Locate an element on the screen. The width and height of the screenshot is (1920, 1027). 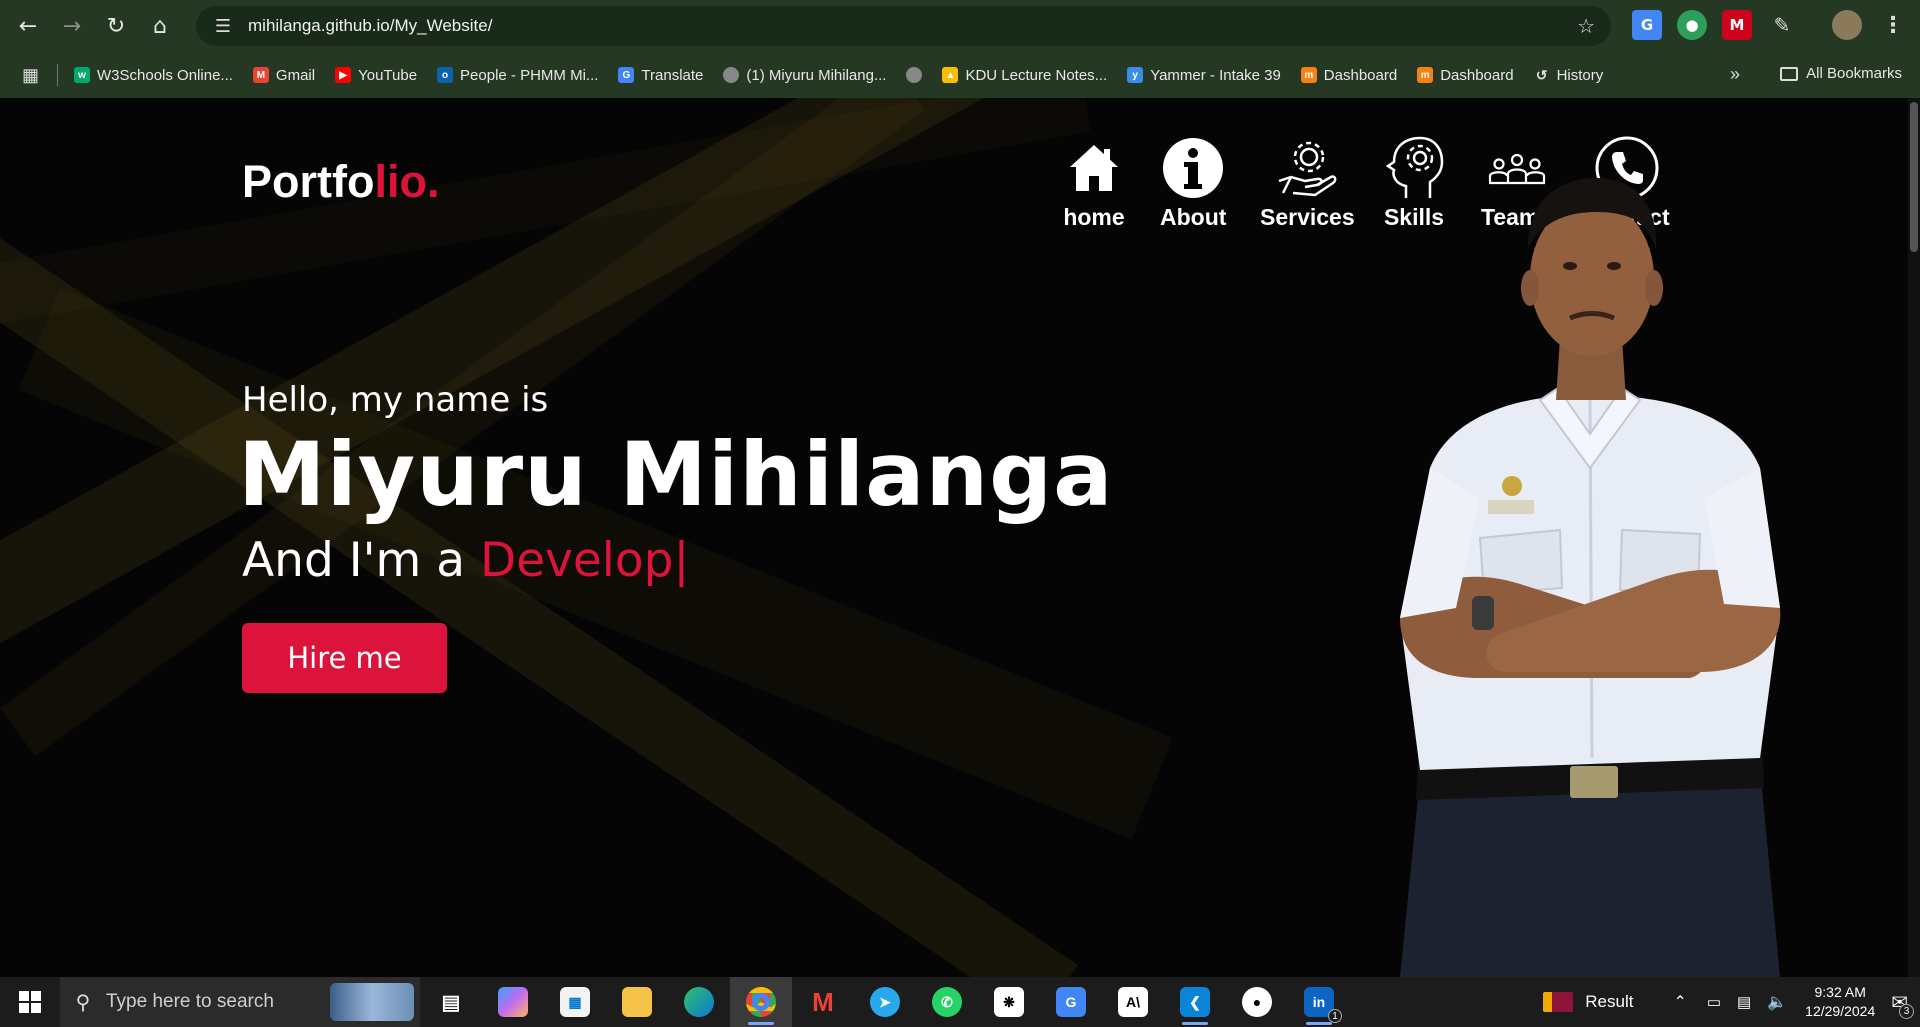
search-placeholder: Type here to search is located at coordinates (190, 1001).